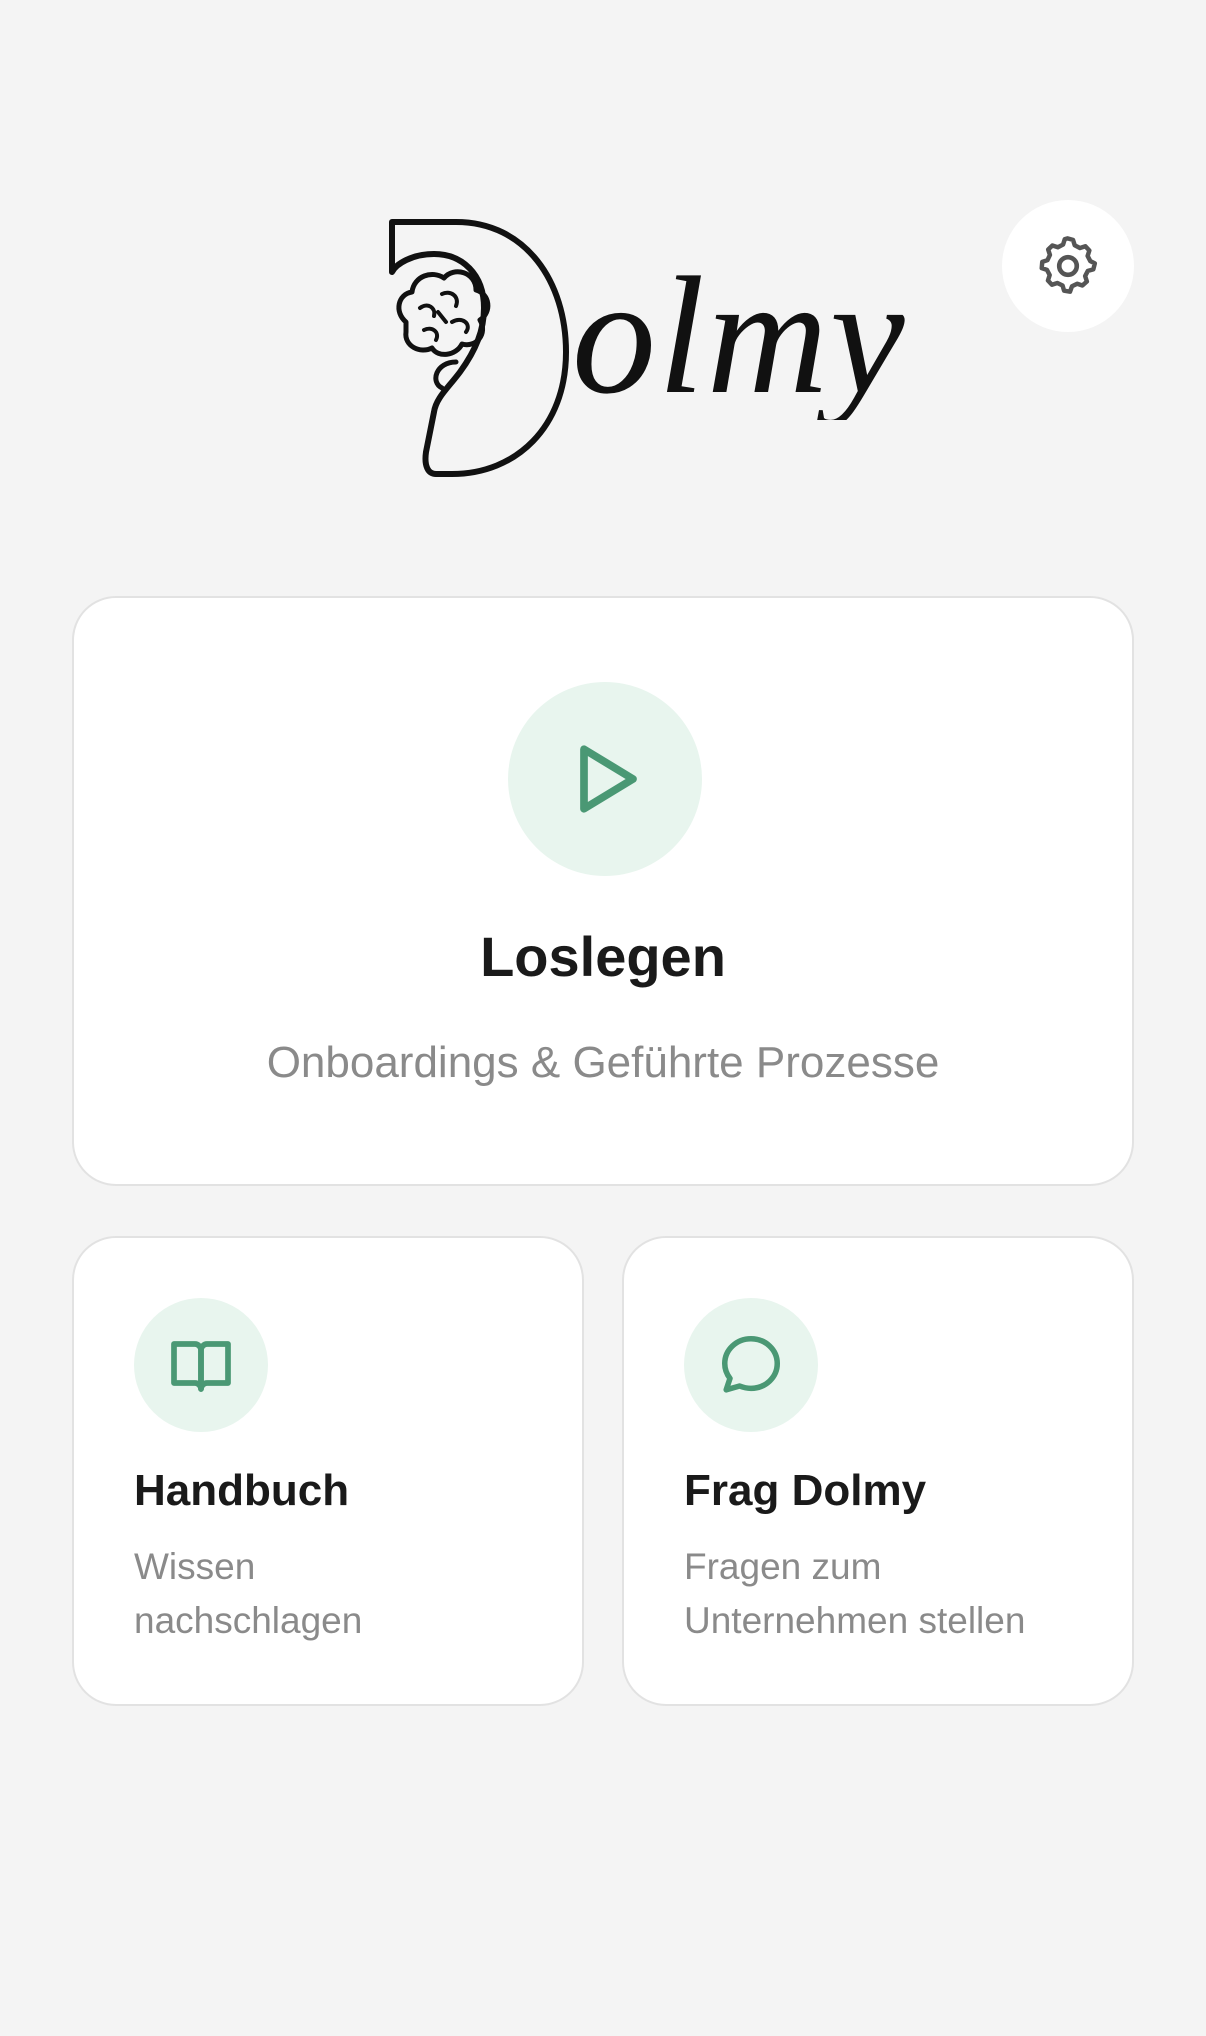 The width and height of the screenshot is (1206, 2036). I want to click on card-title: Loslegen, so click(603, 956).